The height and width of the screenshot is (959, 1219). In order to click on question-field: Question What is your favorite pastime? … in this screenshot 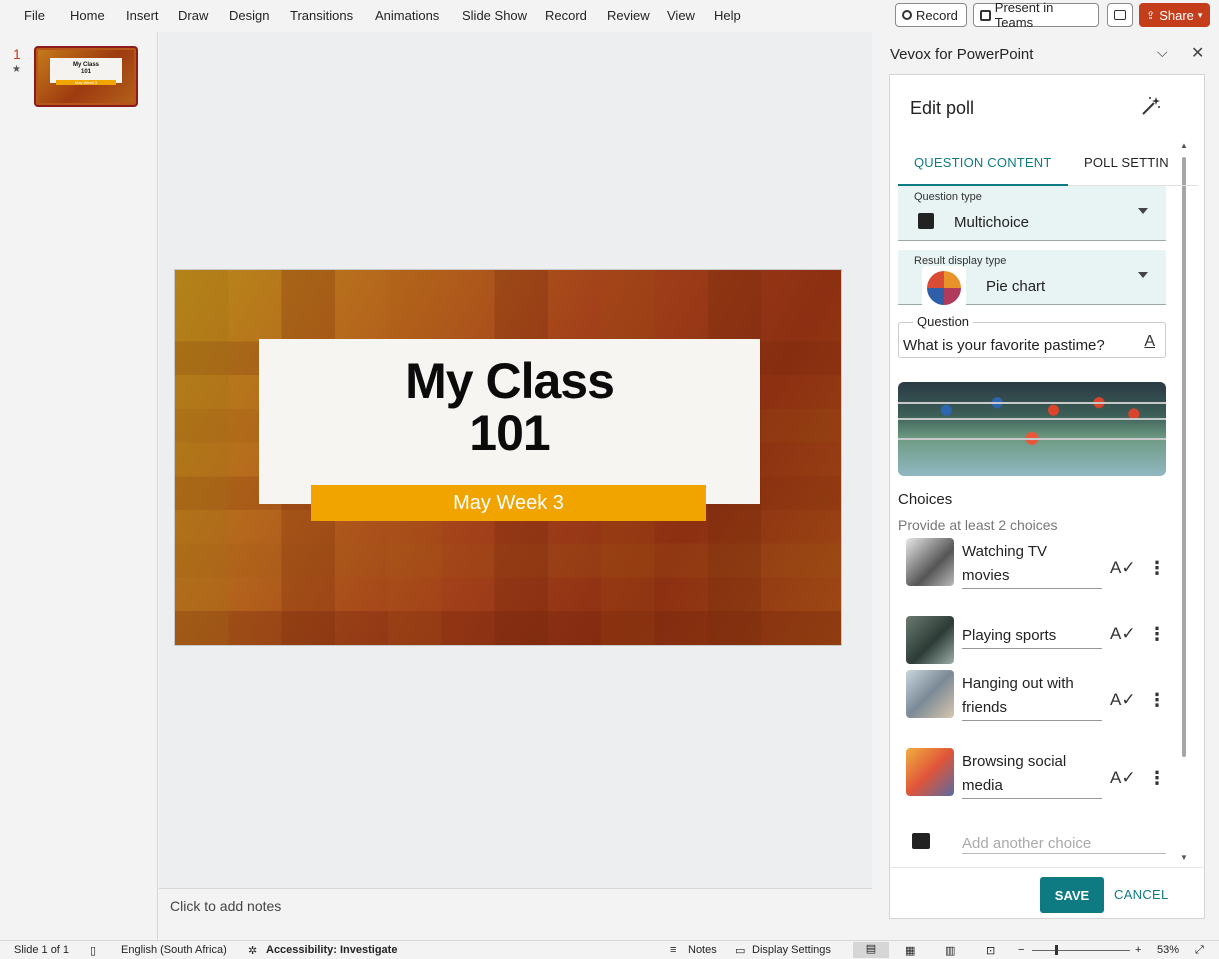, I will do `click(1032, 336)`.